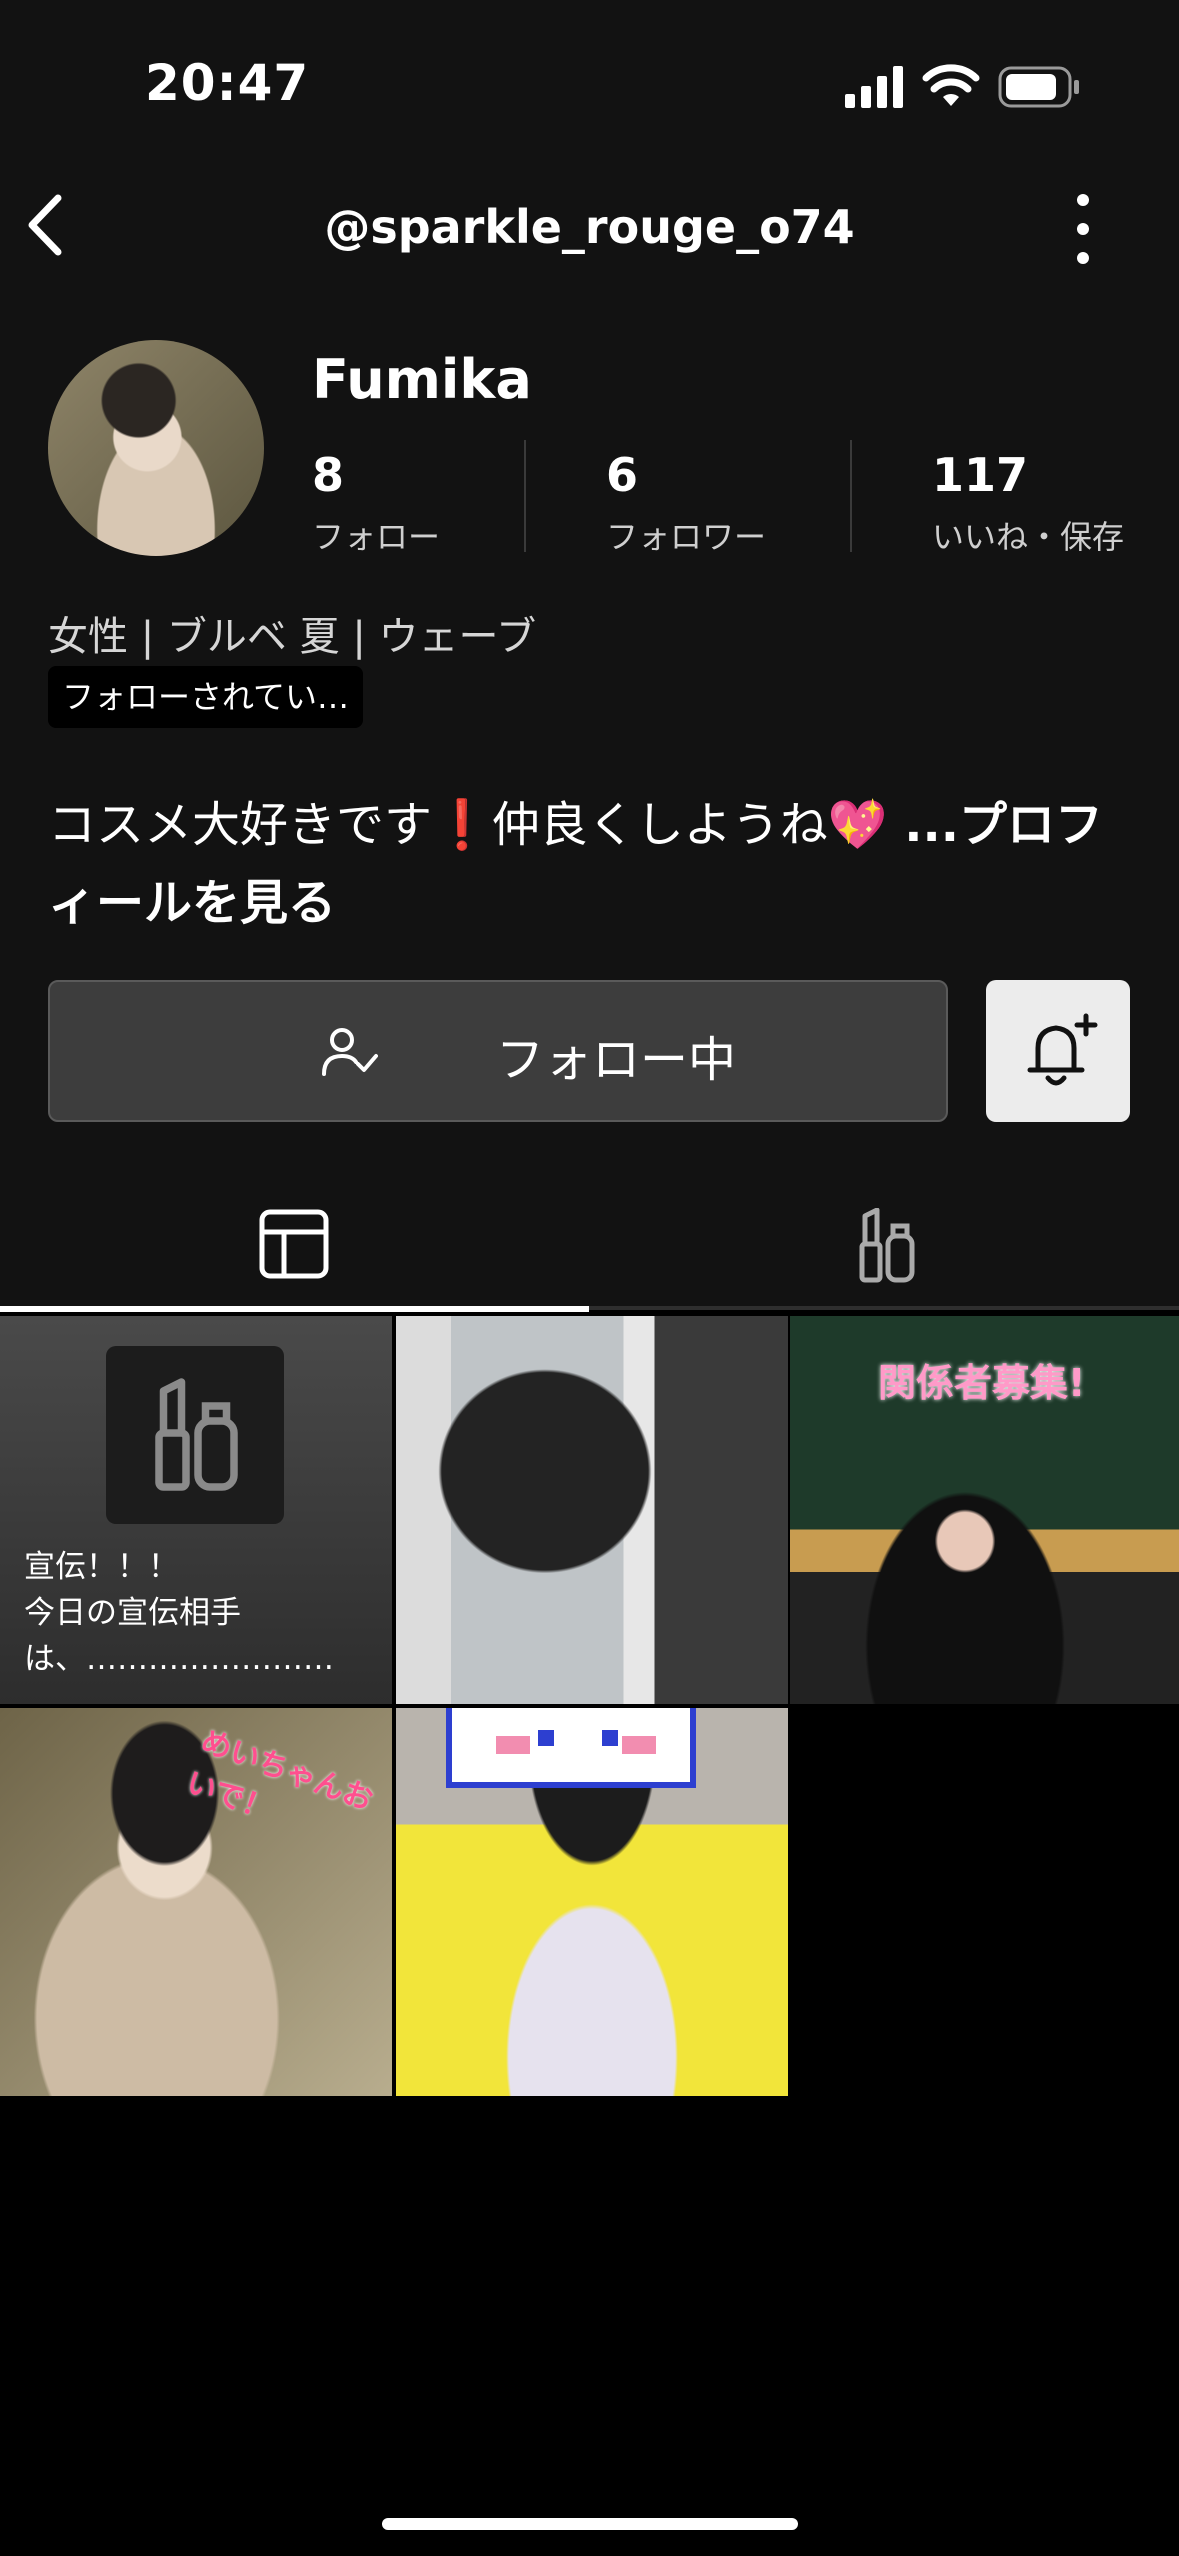  Describe the element at coordinates (589, 227) in the screenshot. I see `profile-handle: @sparkle_rouge_o74` at that location.